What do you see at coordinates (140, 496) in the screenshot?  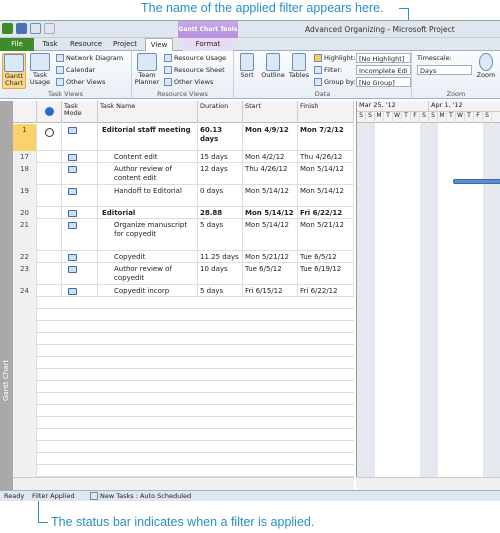 I see `new-tasks-mode: New Tasks : Auto Scheduled` at bounding box center [140, 496].